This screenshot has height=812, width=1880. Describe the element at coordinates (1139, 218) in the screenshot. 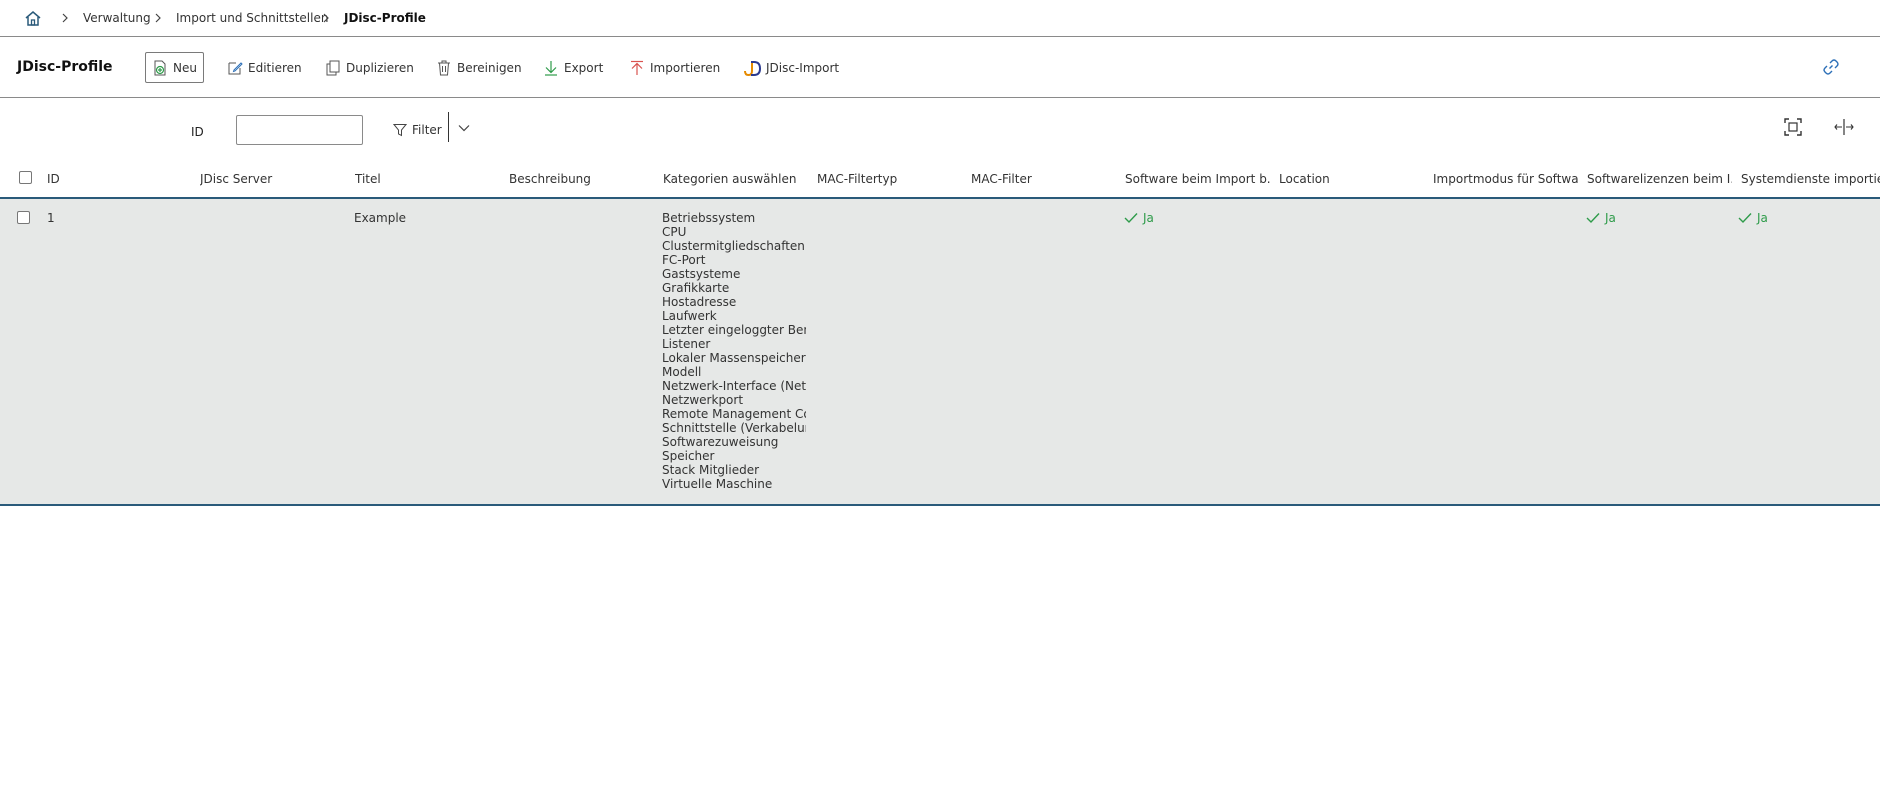

I see `cell-software-import: Ja` at that location.